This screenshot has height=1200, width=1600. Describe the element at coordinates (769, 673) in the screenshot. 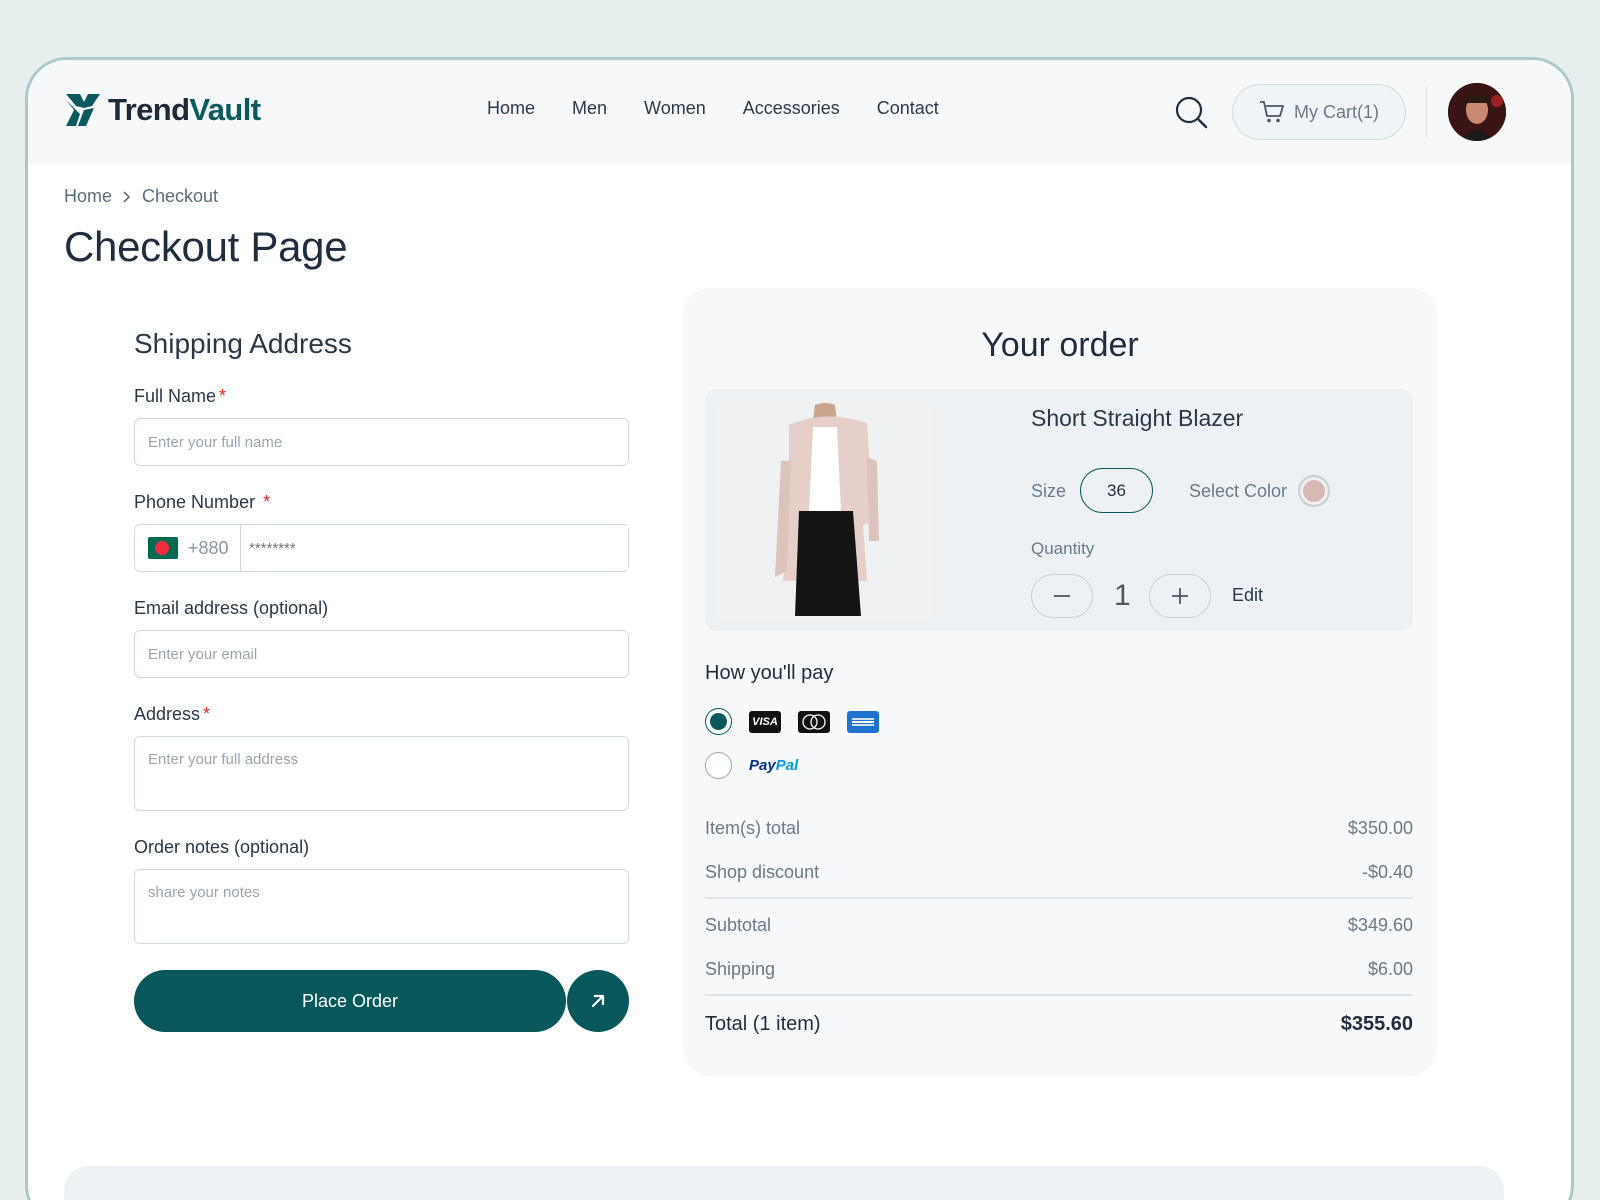

I see `payment-title: How you'll pay` at that location.